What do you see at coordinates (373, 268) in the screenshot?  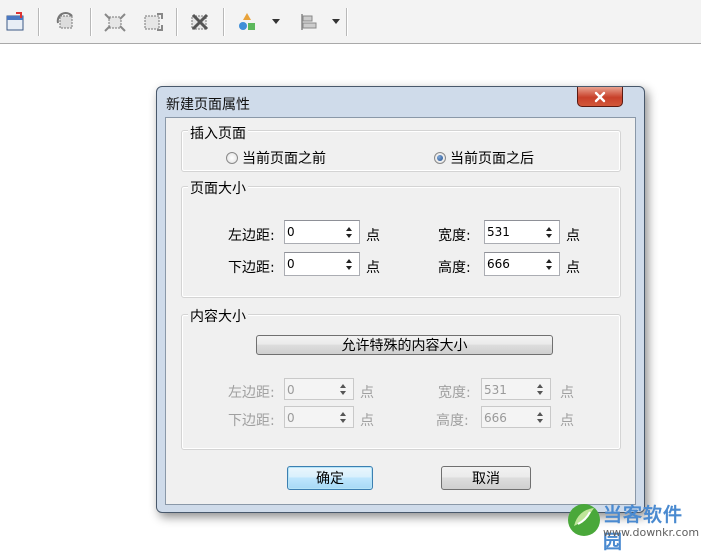 I see `bottom-margin-unit: 点` at bounding box center [373, 268].